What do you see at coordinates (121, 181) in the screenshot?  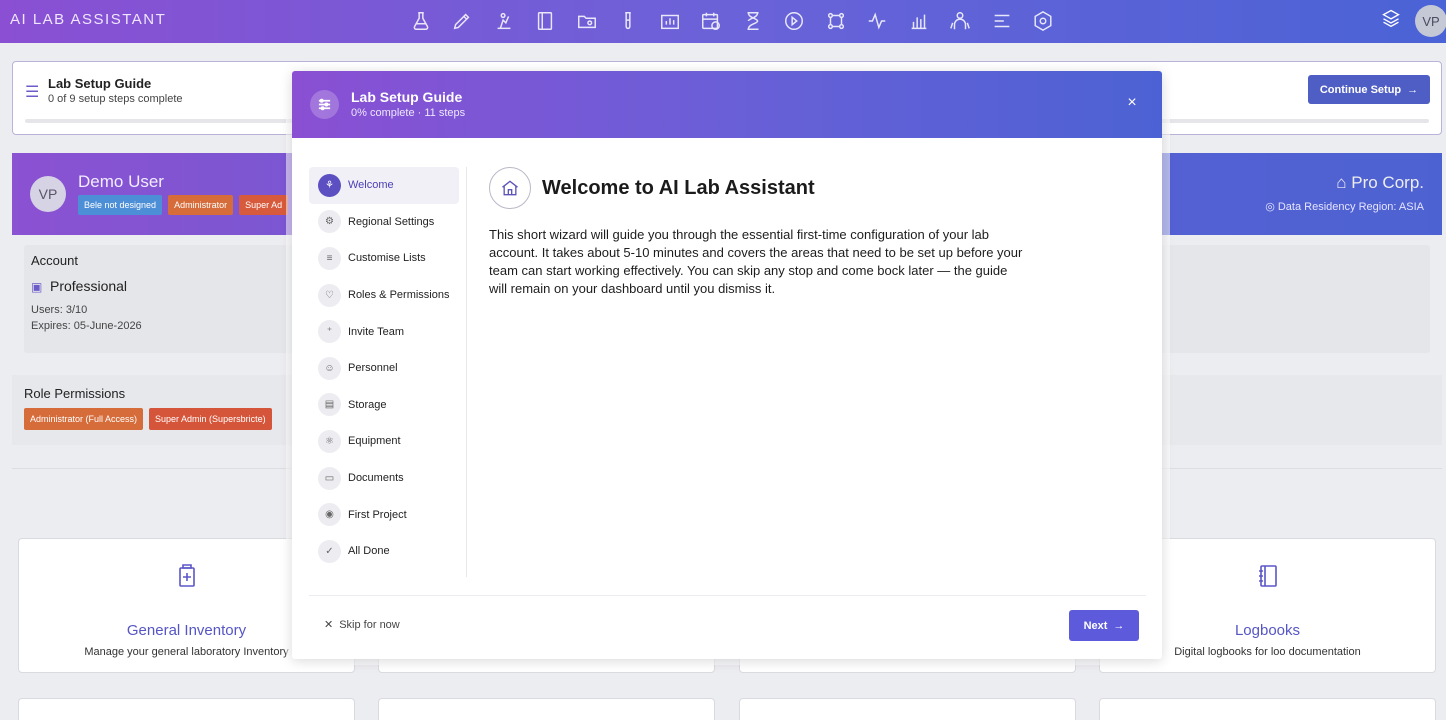 I see `profile-name: Demo User` at bounding box center [121, 181].